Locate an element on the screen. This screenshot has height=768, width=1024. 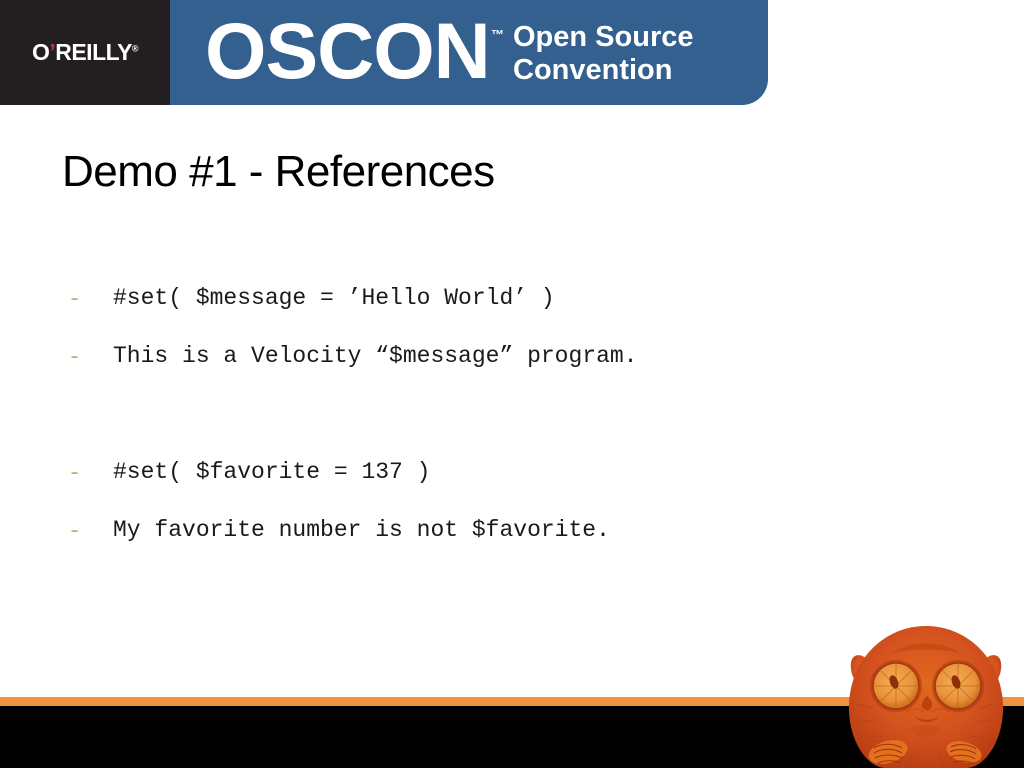
list-item-empty is located at coordinates (518, 428).